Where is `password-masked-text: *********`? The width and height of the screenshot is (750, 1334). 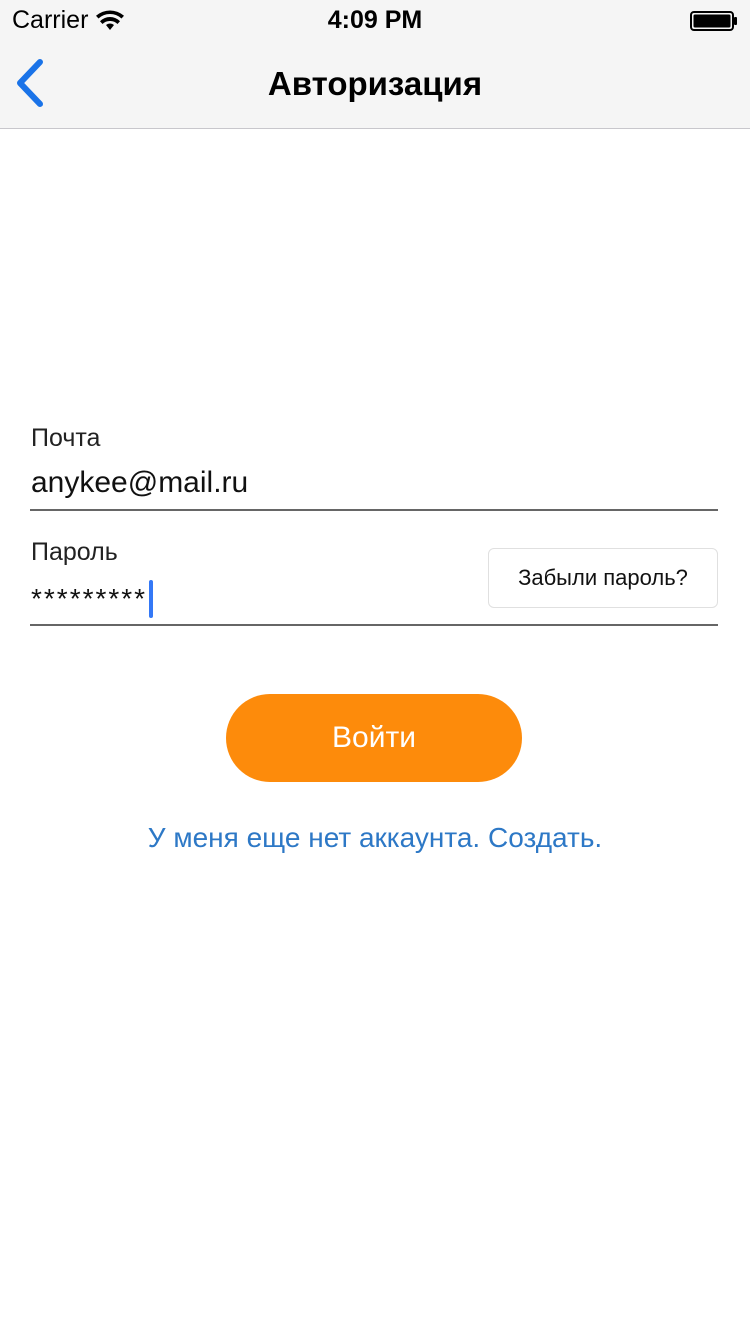 password-masked-text: ********* is located at coordinates (89, 598).